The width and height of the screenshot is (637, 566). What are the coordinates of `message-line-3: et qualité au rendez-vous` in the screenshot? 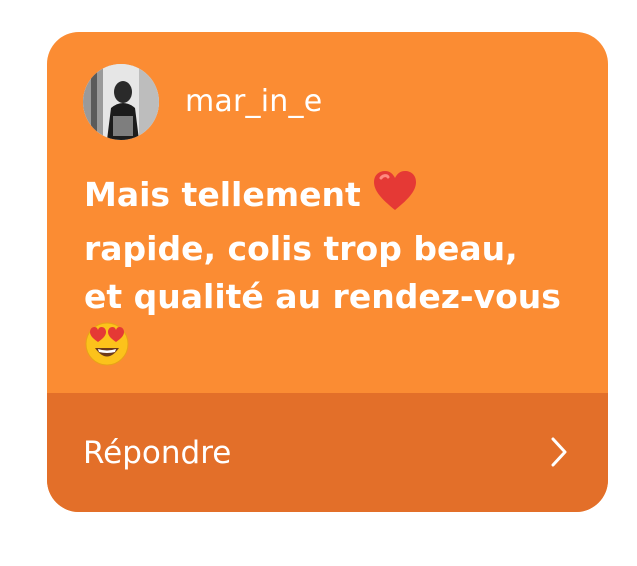 It's located at (322, 296).